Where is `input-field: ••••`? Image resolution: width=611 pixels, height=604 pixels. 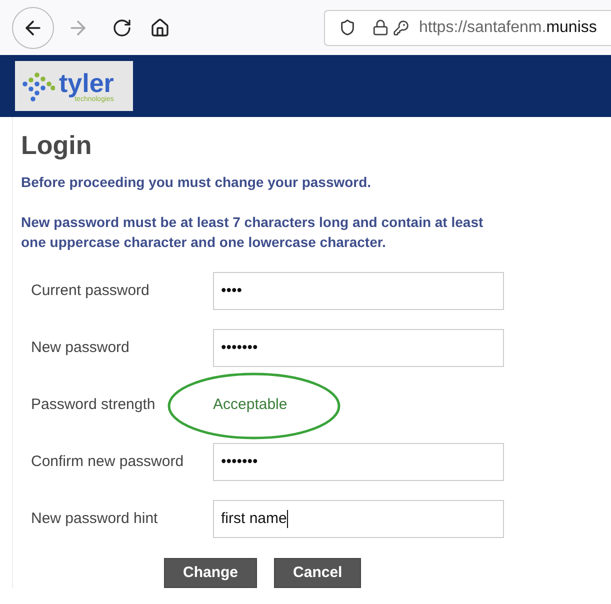
input-field: •••• is located at coordinates (358, 291).